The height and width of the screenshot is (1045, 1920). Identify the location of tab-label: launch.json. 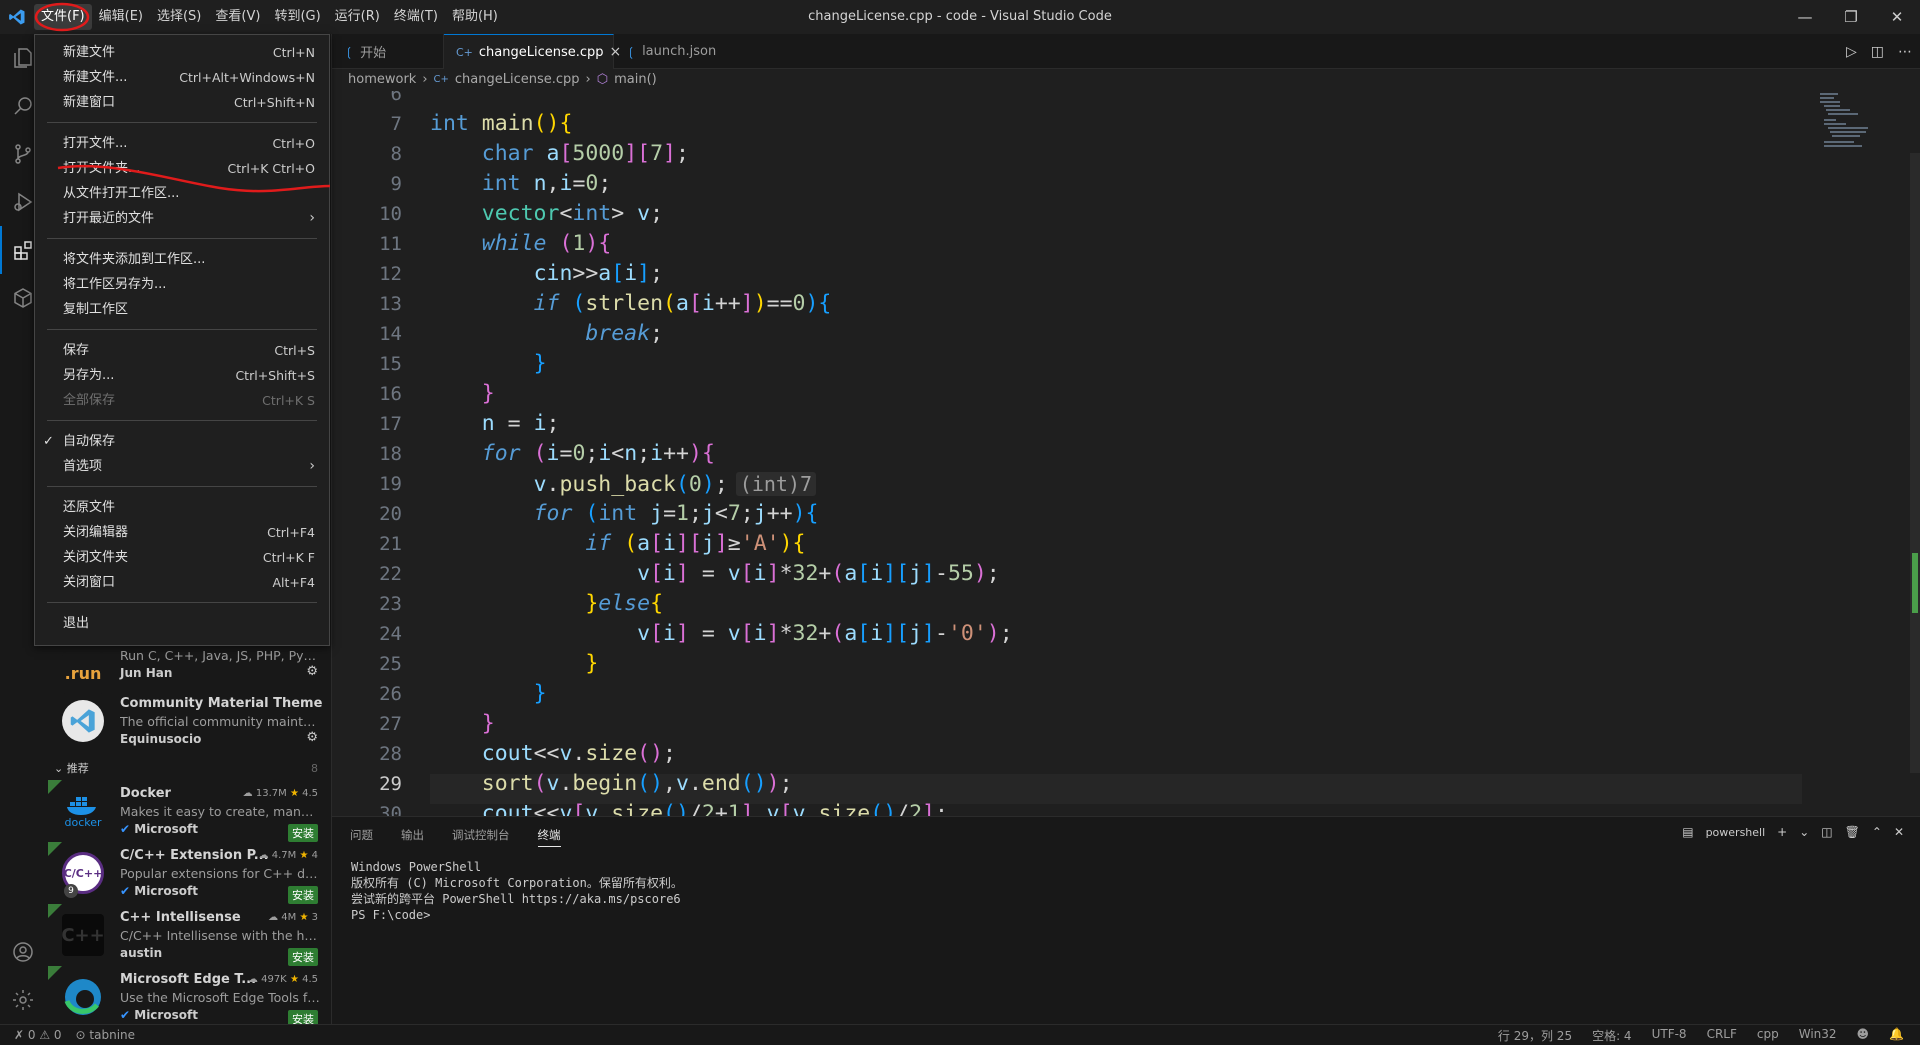
(679, 51).